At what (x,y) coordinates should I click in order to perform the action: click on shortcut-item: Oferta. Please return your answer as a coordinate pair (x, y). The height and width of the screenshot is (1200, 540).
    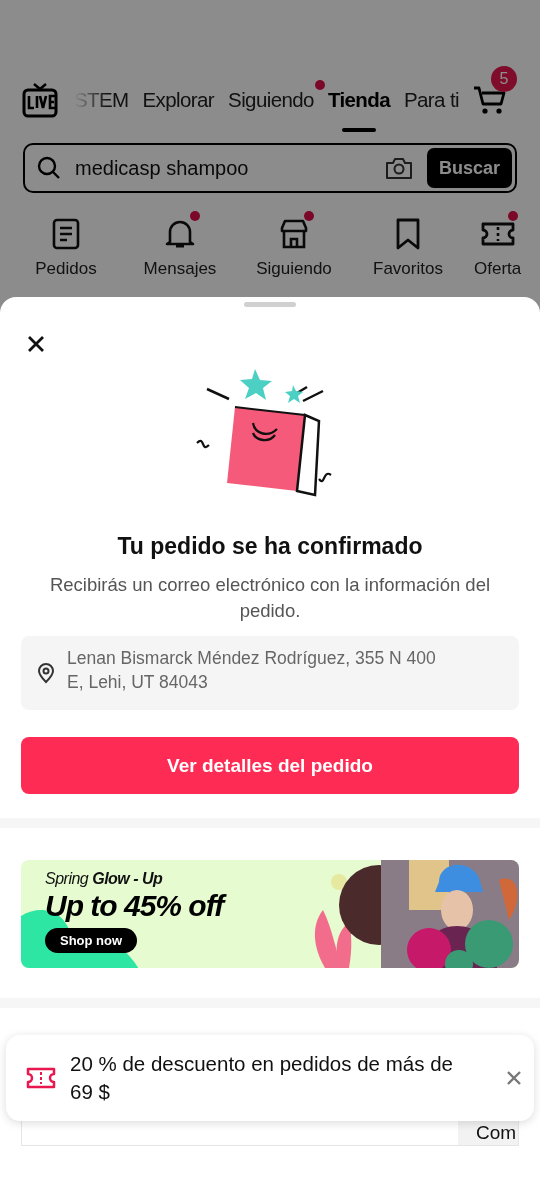
    Looking at the image, I should click on (498, 248).